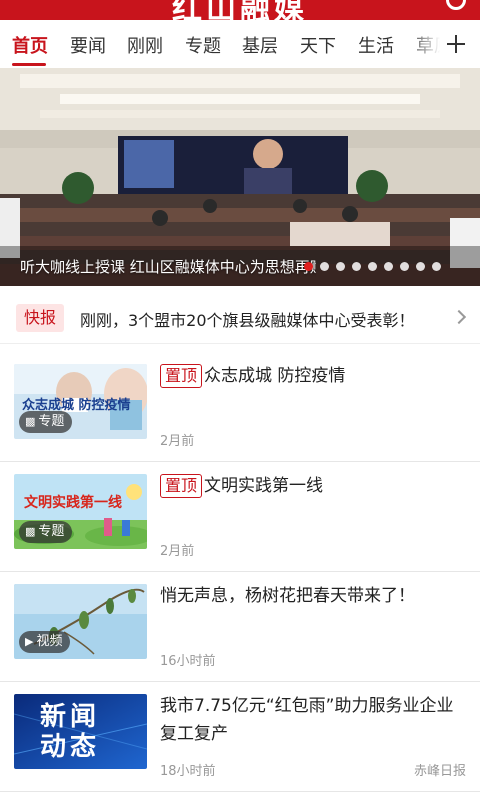 The height and width of the screenshot is (800, 480). What do you see at coordinates (30, 45) in the screenshot?
I see `tab-home: 首页` at bounding box center [30, 45].